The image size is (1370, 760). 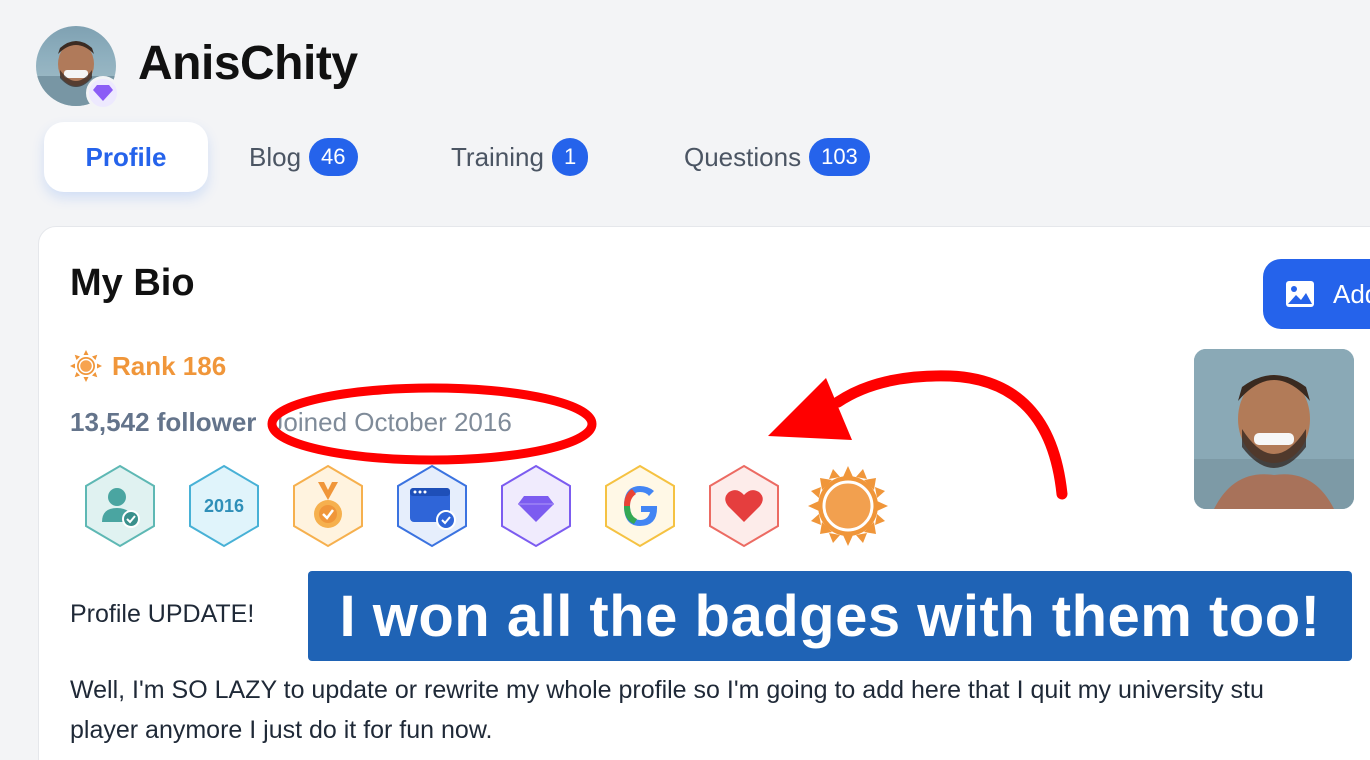 I want to click on rank: Rank 186, so click(x=148, y=366).